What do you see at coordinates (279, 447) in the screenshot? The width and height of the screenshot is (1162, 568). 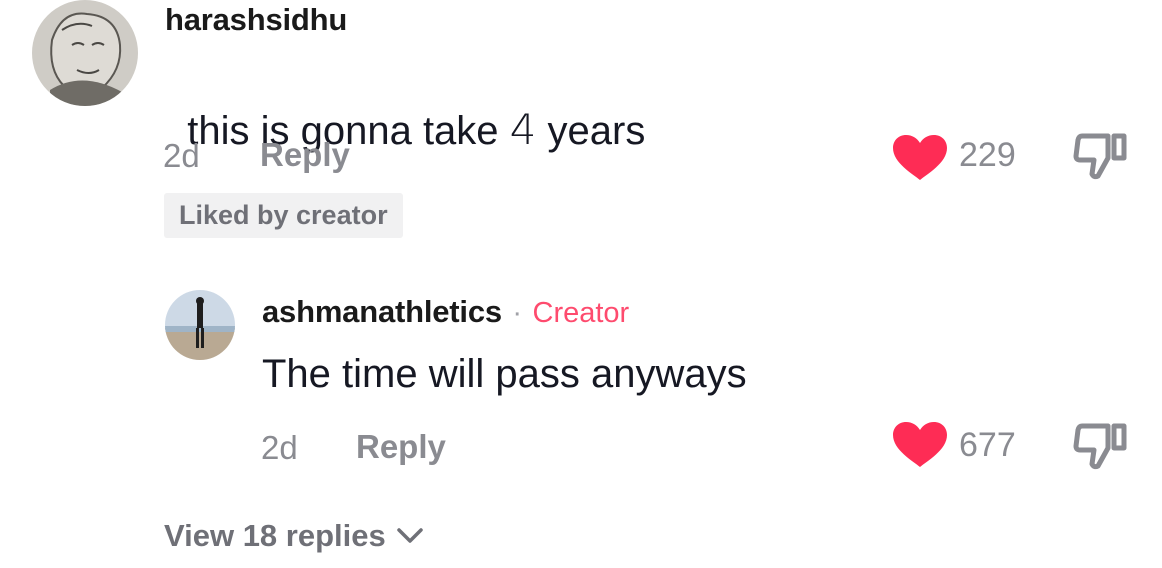 I see `reply-age: 2d` at bounding box center [279, 447].